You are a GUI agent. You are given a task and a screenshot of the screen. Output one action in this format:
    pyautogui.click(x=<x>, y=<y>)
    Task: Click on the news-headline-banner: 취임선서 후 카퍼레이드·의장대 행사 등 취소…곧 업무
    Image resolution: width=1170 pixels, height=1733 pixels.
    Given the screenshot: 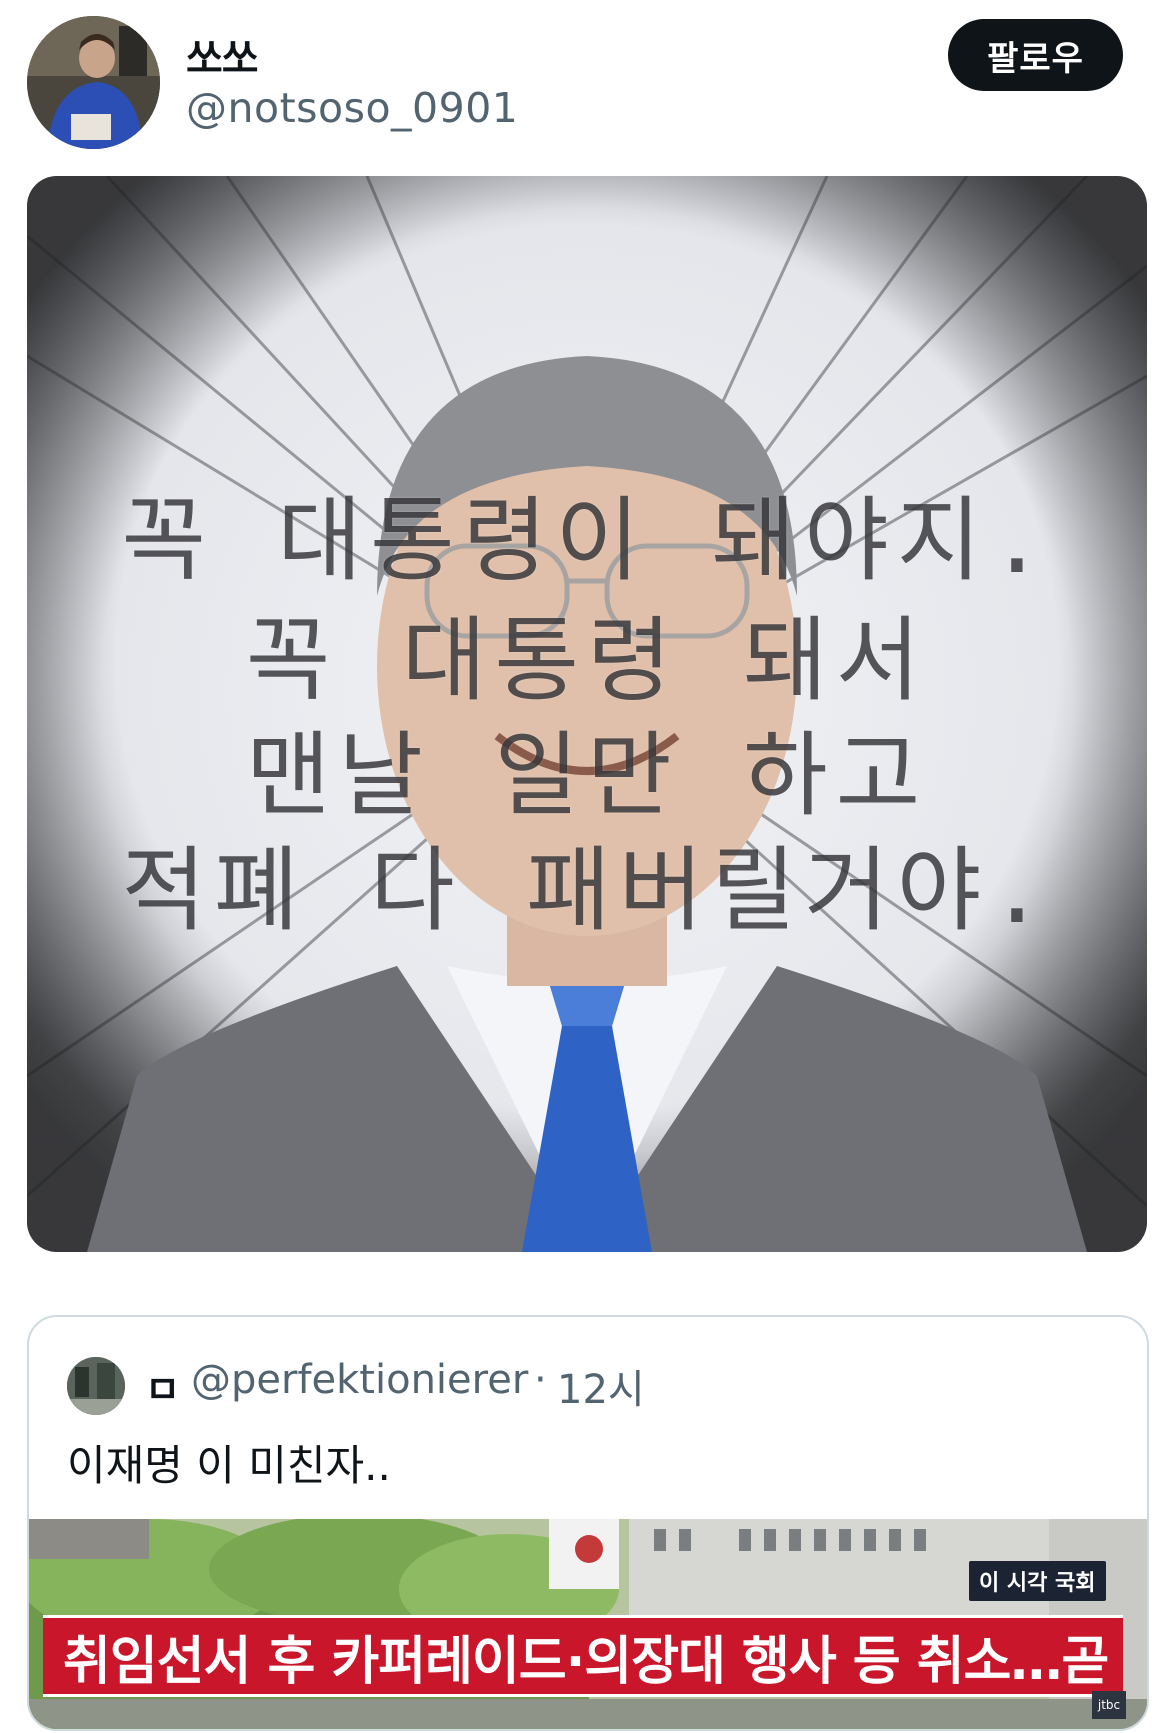 What is the action you would take?
    pyautogui.click(x=583, y=1656)
    